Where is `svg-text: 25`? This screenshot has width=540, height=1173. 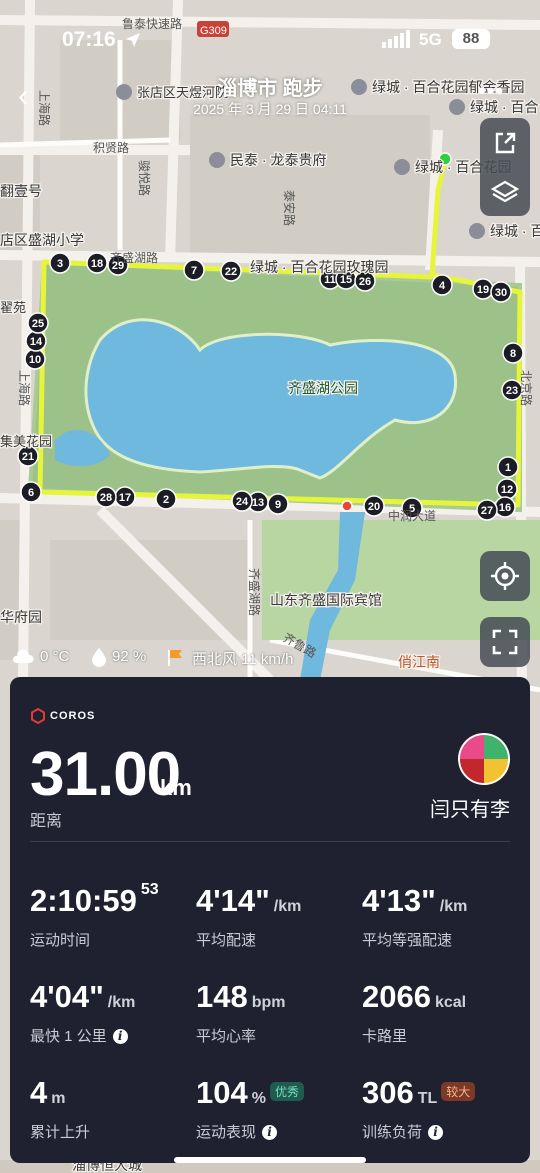
svg-text: 25 is located at coordinates (38, 324).